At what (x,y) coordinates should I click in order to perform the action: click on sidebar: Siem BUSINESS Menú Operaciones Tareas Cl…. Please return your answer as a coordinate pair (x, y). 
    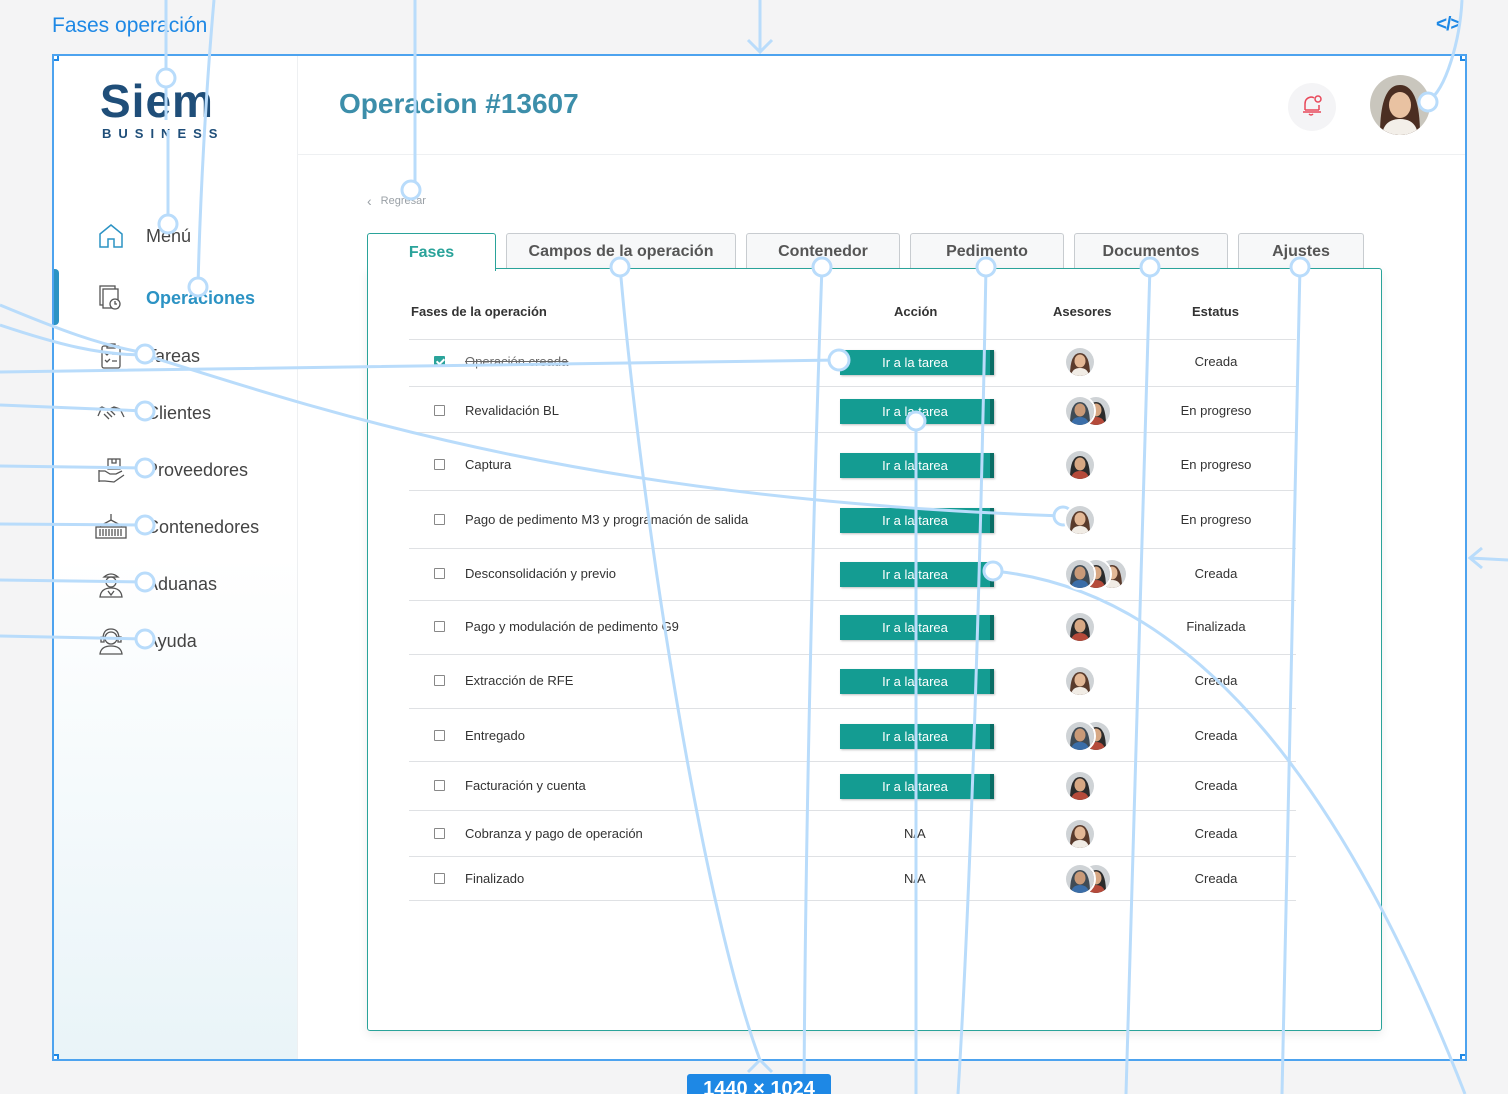
    Looking at the image, I should click on (176, 557).